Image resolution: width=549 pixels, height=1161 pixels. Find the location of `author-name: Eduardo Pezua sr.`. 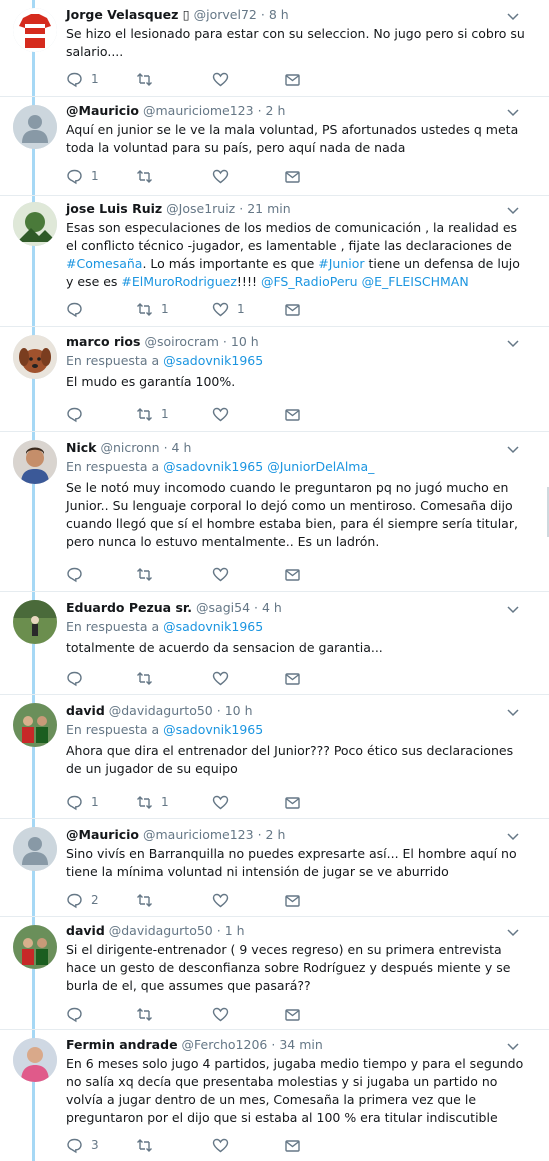

author-name: Eduardo Pezua sr. is located at coordinates (129, 607).